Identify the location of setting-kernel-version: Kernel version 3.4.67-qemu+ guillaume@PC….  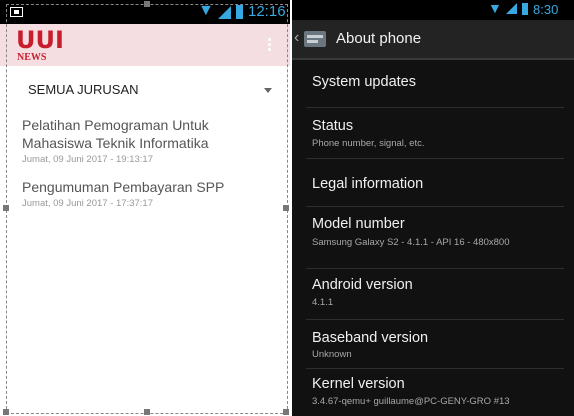
(433, 396).